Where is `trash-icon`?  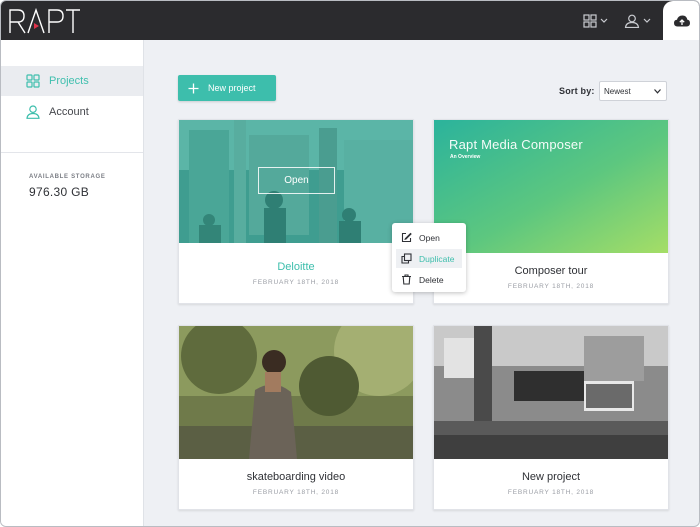 trash-icon is located at coordinates (406, 279).